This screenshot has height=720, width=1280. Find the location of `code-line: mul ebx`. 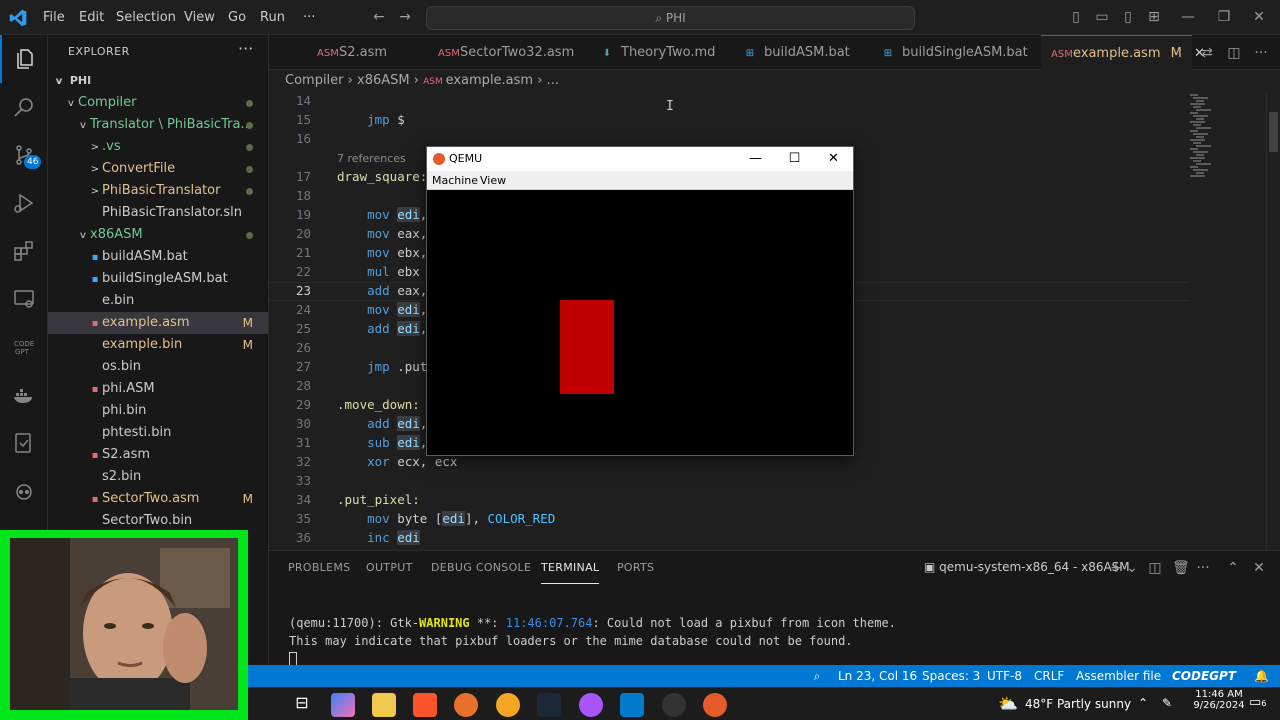

code-line: mul ebx is located at coordinates (378, 271).